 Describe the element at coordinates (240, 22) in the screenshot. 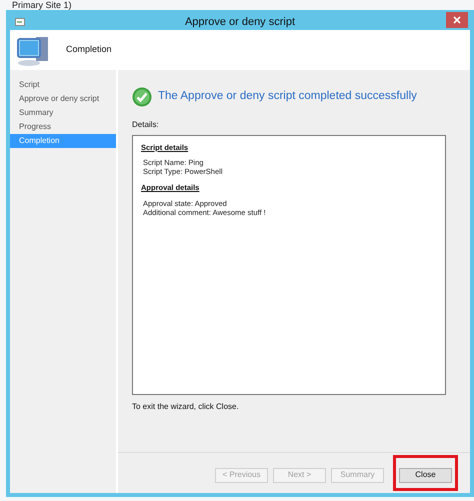

I see `window-title: Approve or deny script` at that location.